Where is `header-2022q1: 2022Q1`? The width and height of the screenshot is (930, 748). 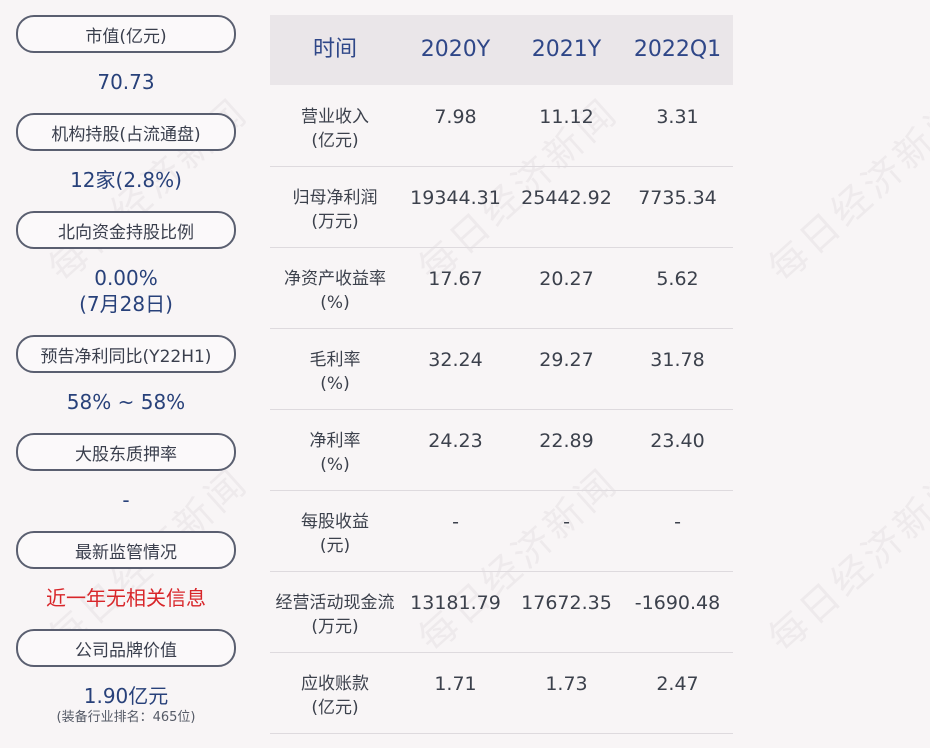 header-2022q1: 2022Q1 is located at coordinates (677, 49).